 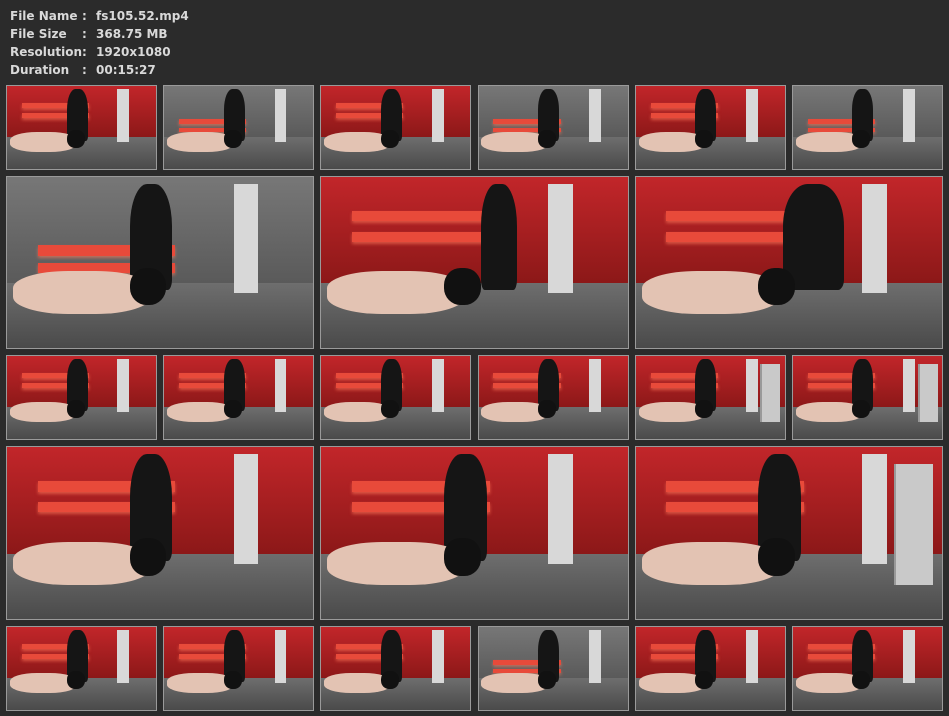 I want to click on file-name-sep: :, so click(x=84, y=16).